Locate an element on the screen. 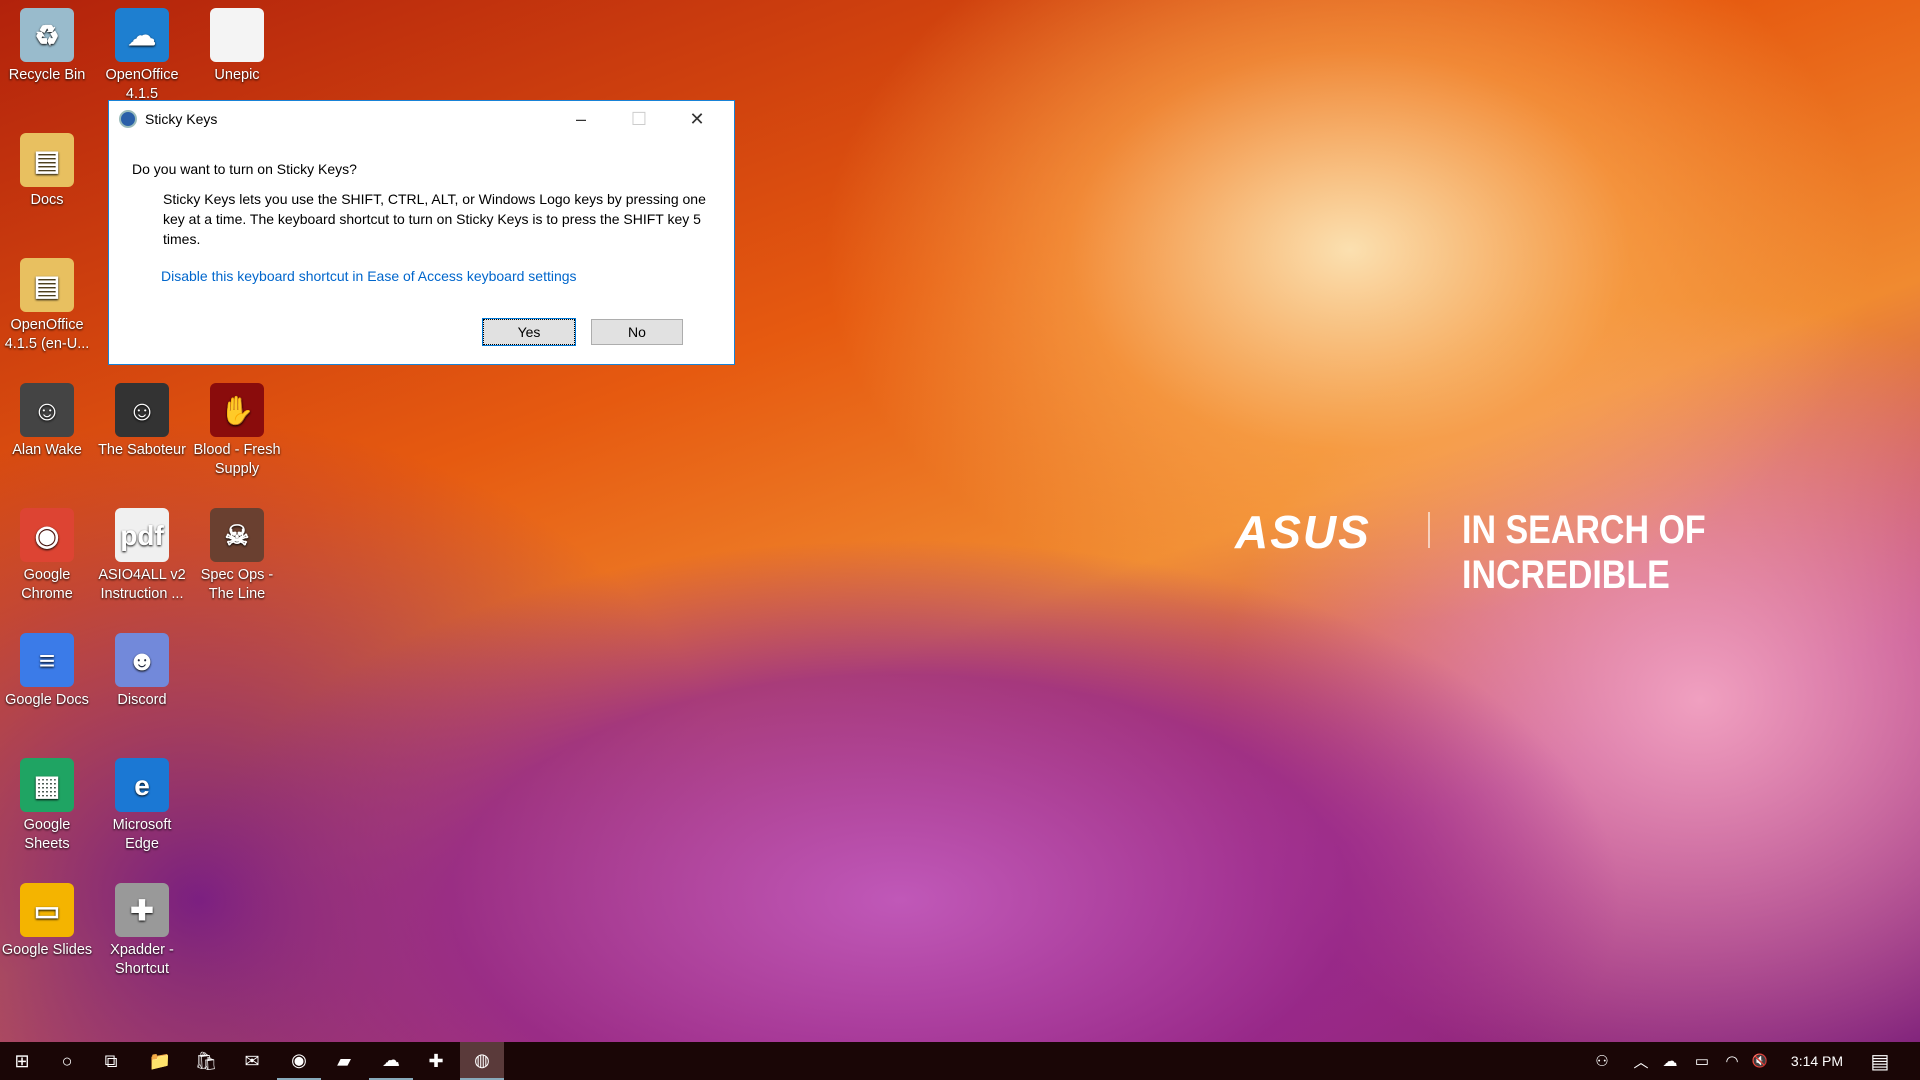  taskbar-openoffice-icon: ☁ is located at coordinates (391, 1061).